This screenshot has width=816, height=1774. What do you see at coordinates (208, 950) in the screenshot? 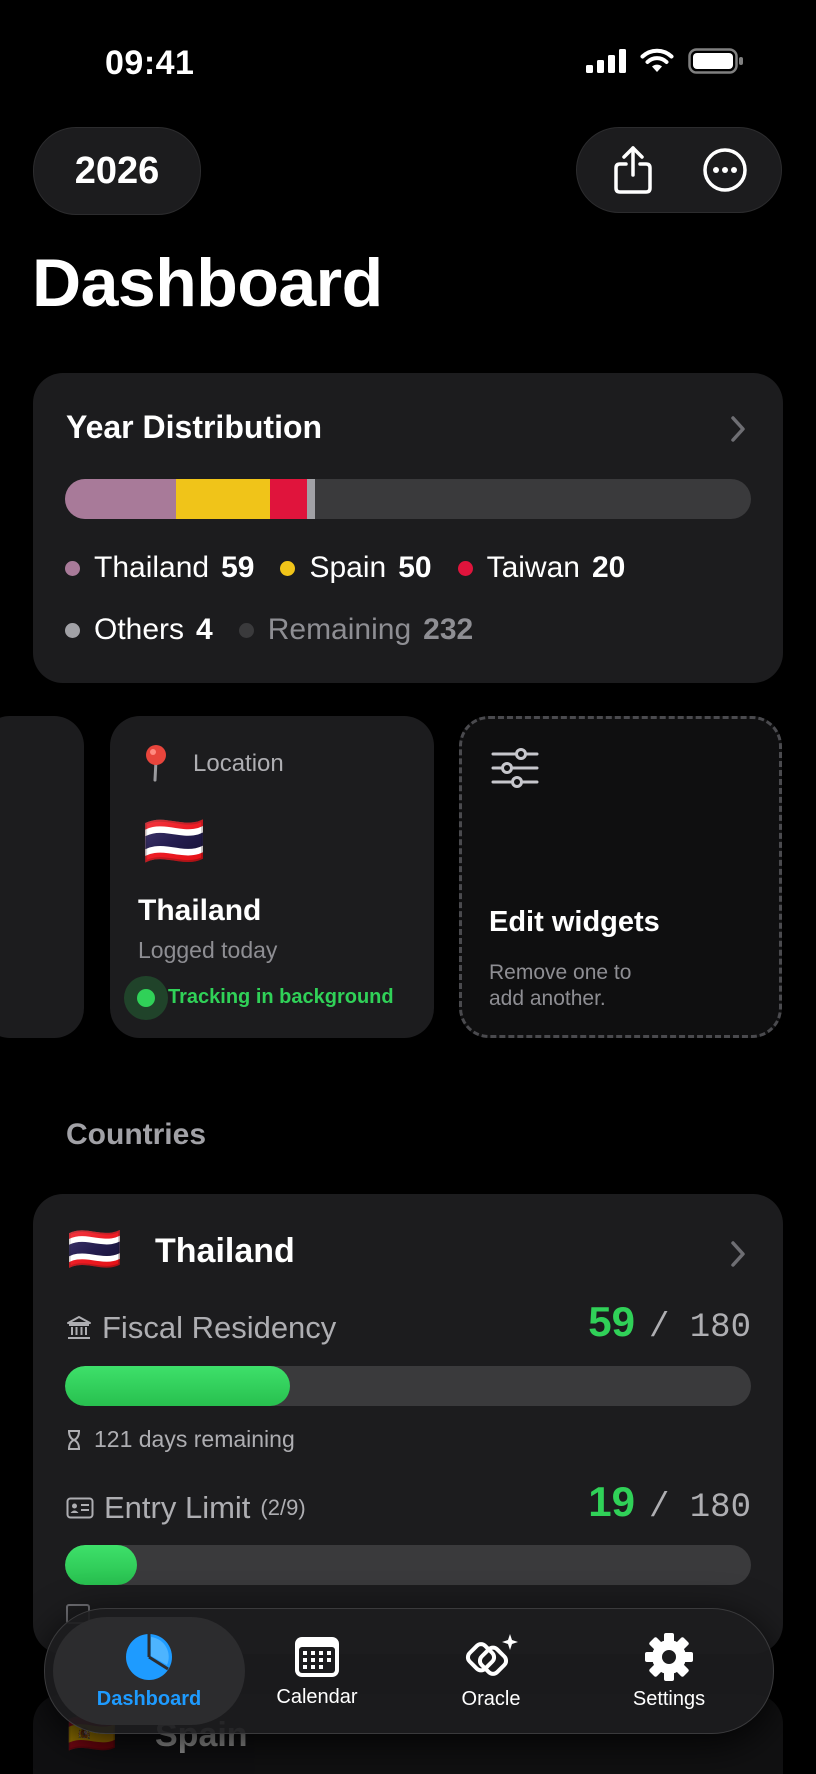
I see `location-subtitle: Logged today` at bounding box center [208, 950].